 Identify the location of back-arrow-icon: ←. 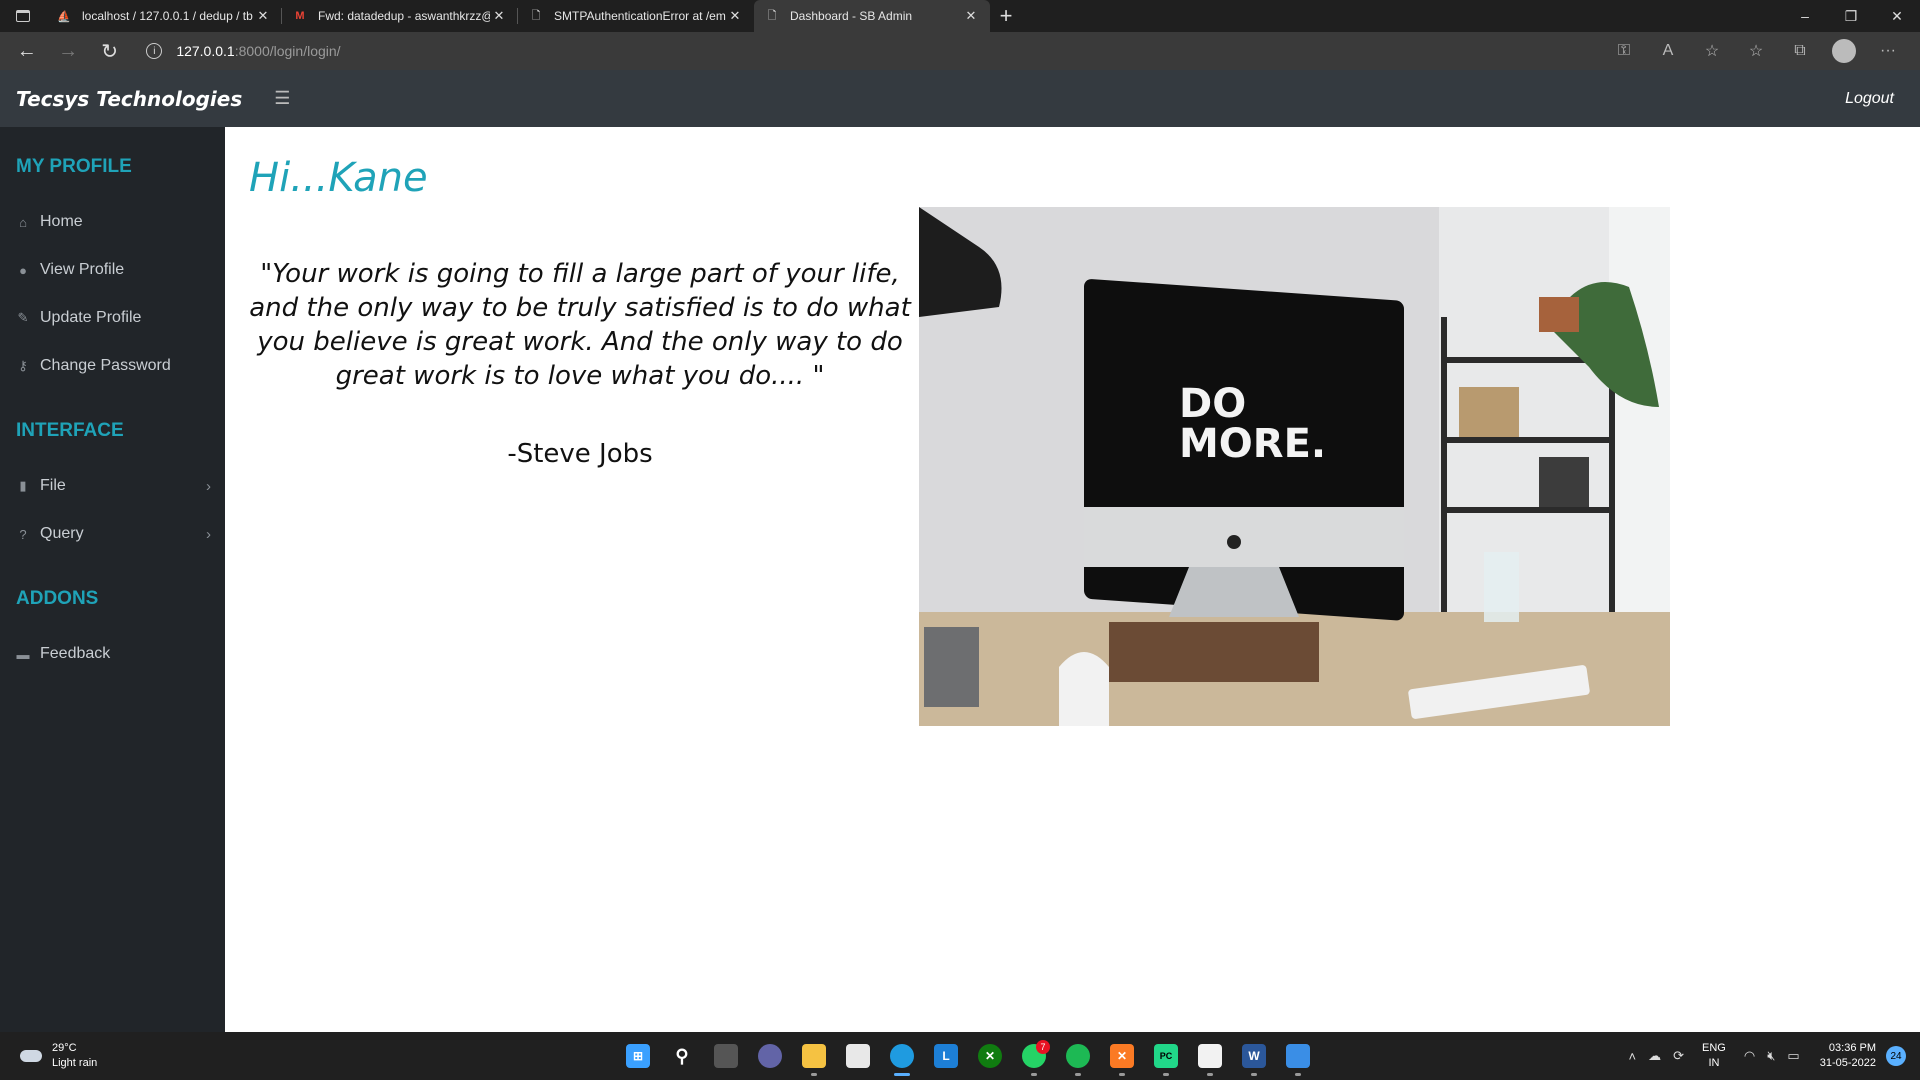
(26, 51).